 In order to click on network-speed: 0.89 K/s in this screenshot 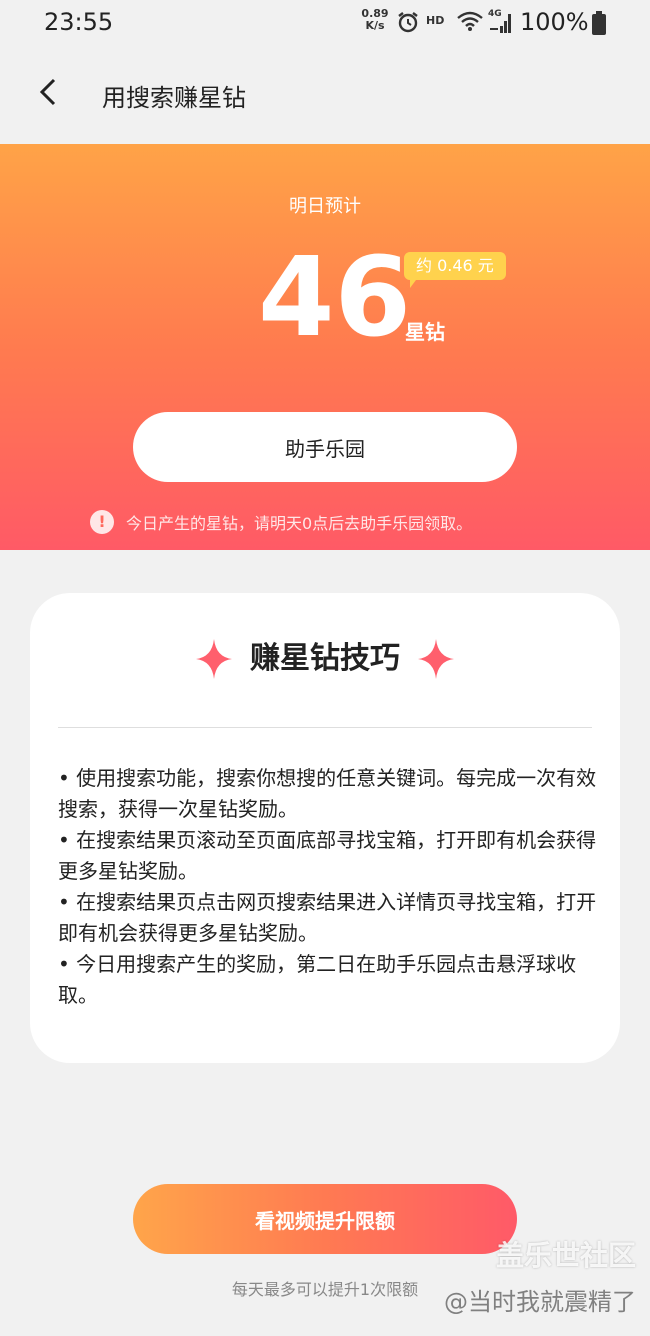, I will do `click(375, 20)`.